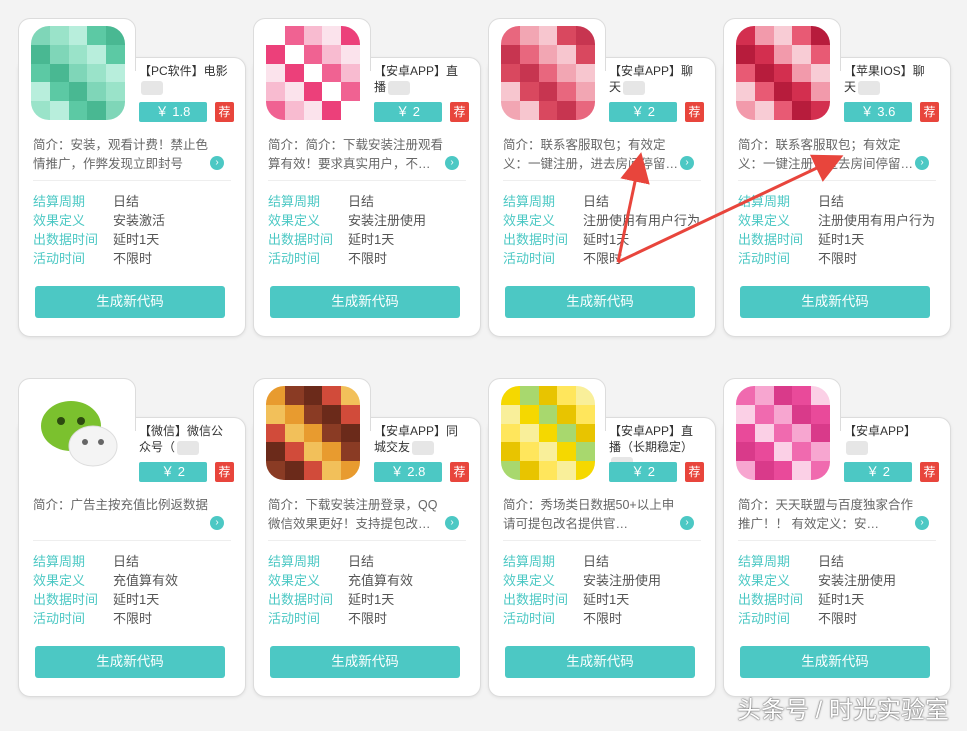  I want to click on show-app-icon, so click(548, 433).